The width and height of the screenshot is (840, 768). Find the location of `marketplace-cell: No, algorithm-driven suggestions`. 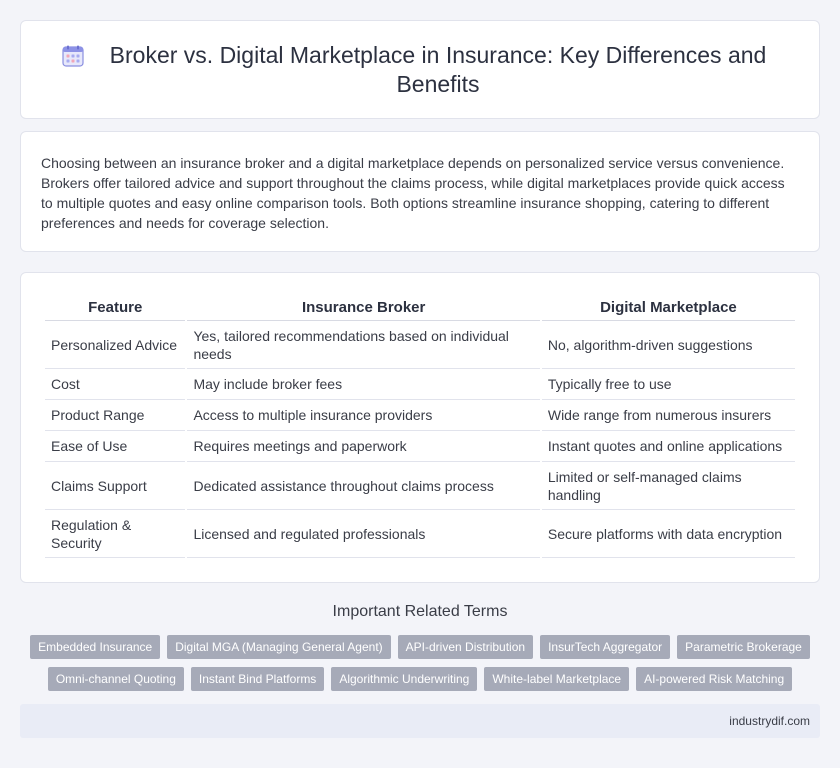

marketplace-cell: No, algorithm-driven suggestions is located at coordinates (668, 345).